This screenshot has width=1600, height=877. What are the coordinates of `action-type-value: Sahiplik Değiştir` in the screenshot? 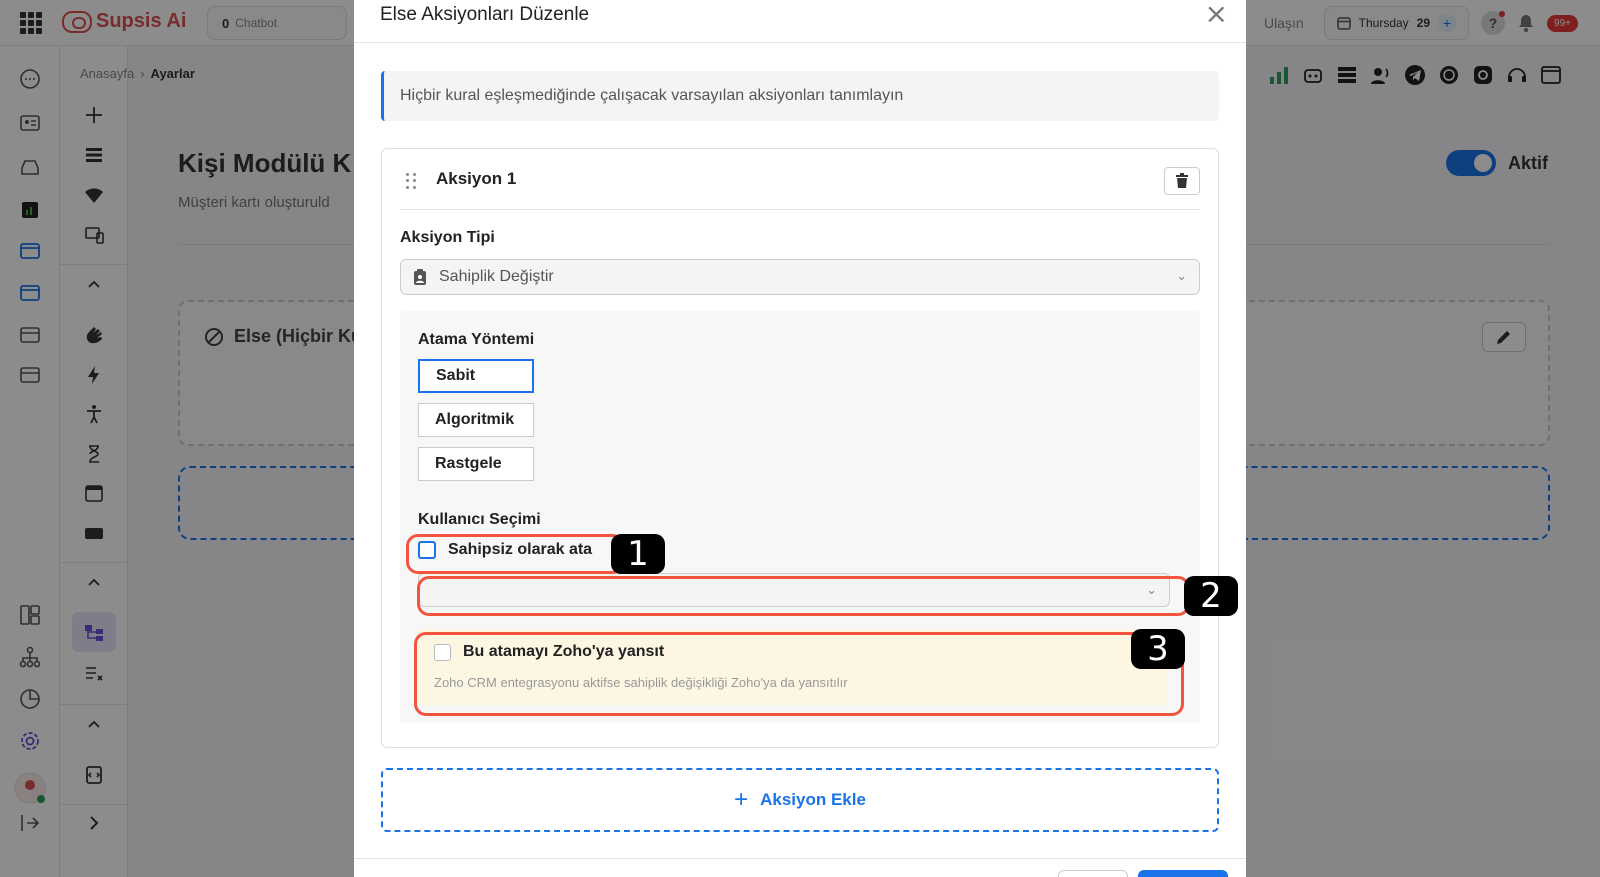 It's located at (496, 276).